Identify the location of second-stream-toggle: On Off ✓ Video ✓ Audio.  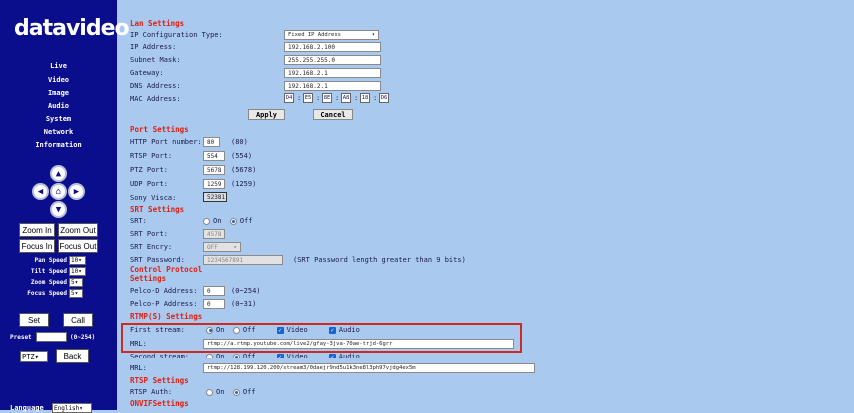
(283, 355).